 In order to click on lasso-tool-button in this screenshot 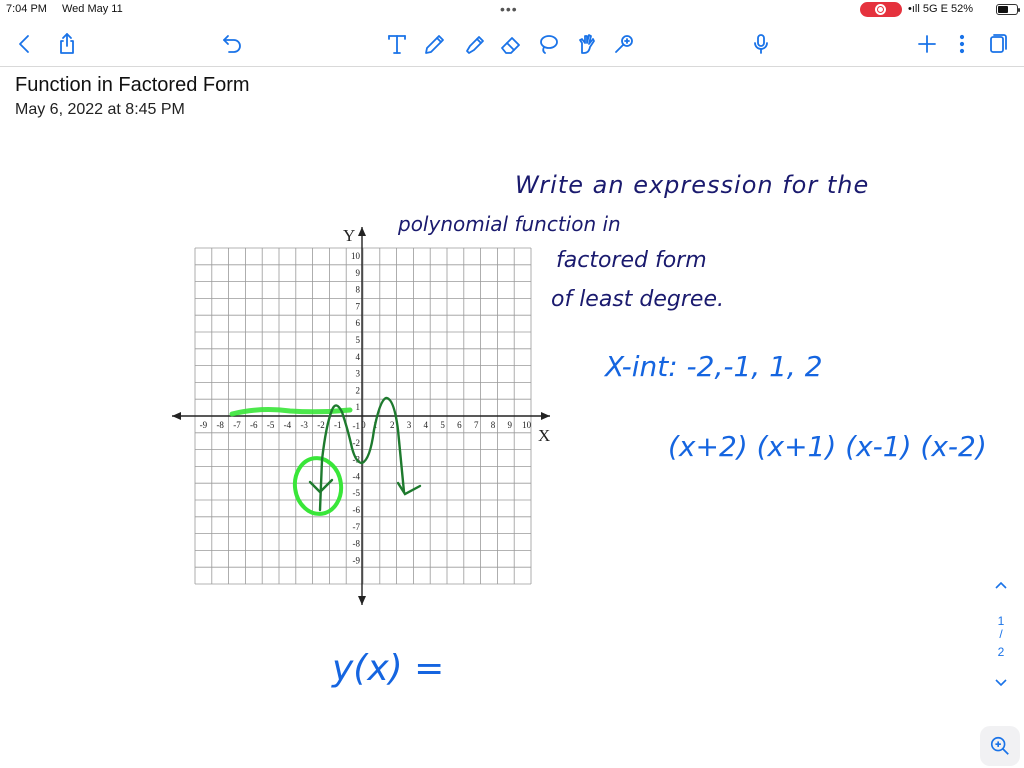, I will do `click(548, 44)`.